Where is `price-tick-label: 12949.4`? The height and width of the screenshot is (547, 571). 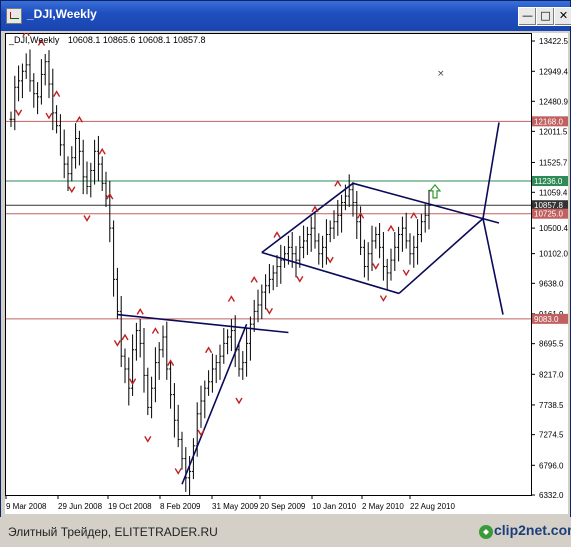
price-tick-label: 12949.4 is located at coordinates (553, 71).